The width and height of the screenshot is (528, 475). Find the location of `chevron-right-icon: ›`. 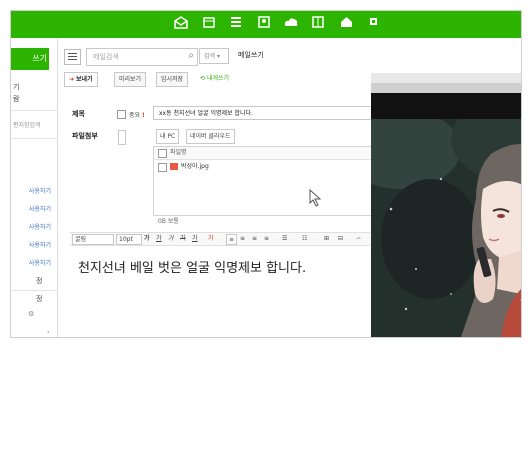

chevron-right-icon: › is located at coordinates (48, 332).